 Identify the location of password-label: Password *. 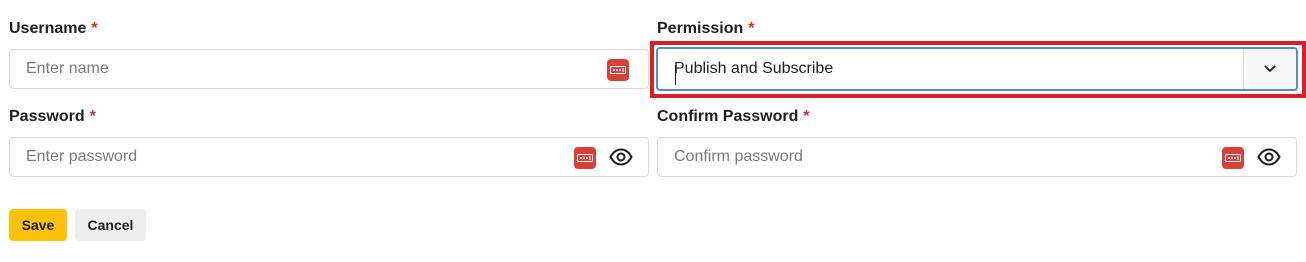
(52, 117).